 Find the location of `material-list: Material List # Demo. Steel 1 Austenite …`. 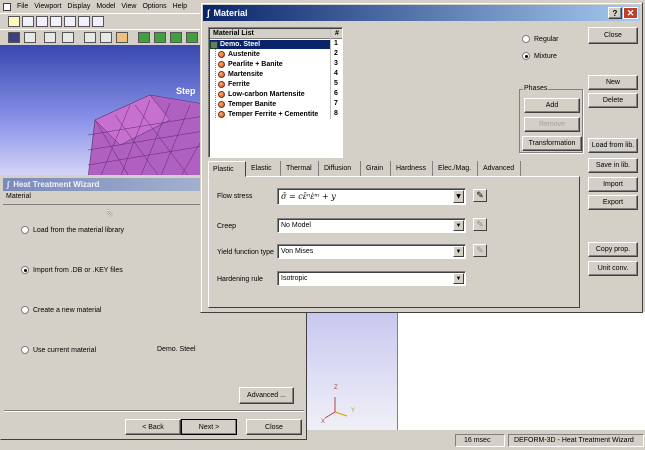

material-list: Material List # Demo. Steel 1 Austenite … is located at coordinates (275, 92).